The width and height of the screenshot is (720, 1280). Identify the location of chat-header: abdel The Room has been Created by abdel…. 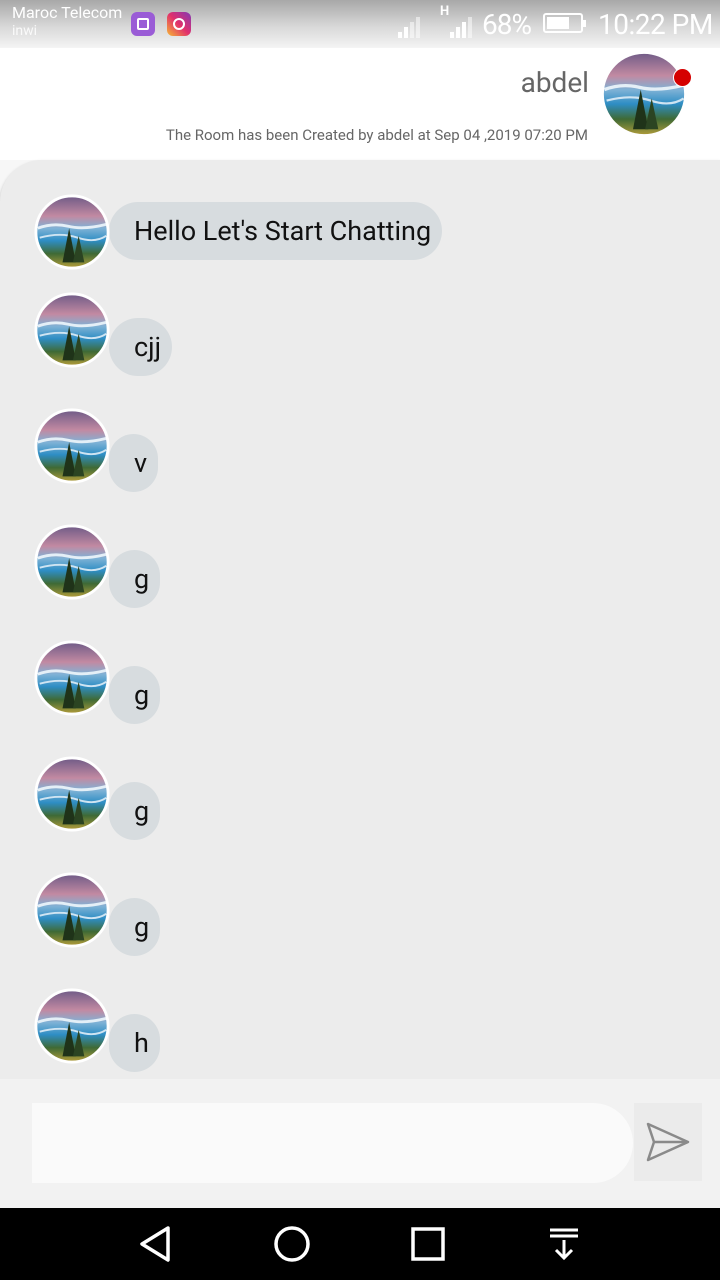
(360, 104).